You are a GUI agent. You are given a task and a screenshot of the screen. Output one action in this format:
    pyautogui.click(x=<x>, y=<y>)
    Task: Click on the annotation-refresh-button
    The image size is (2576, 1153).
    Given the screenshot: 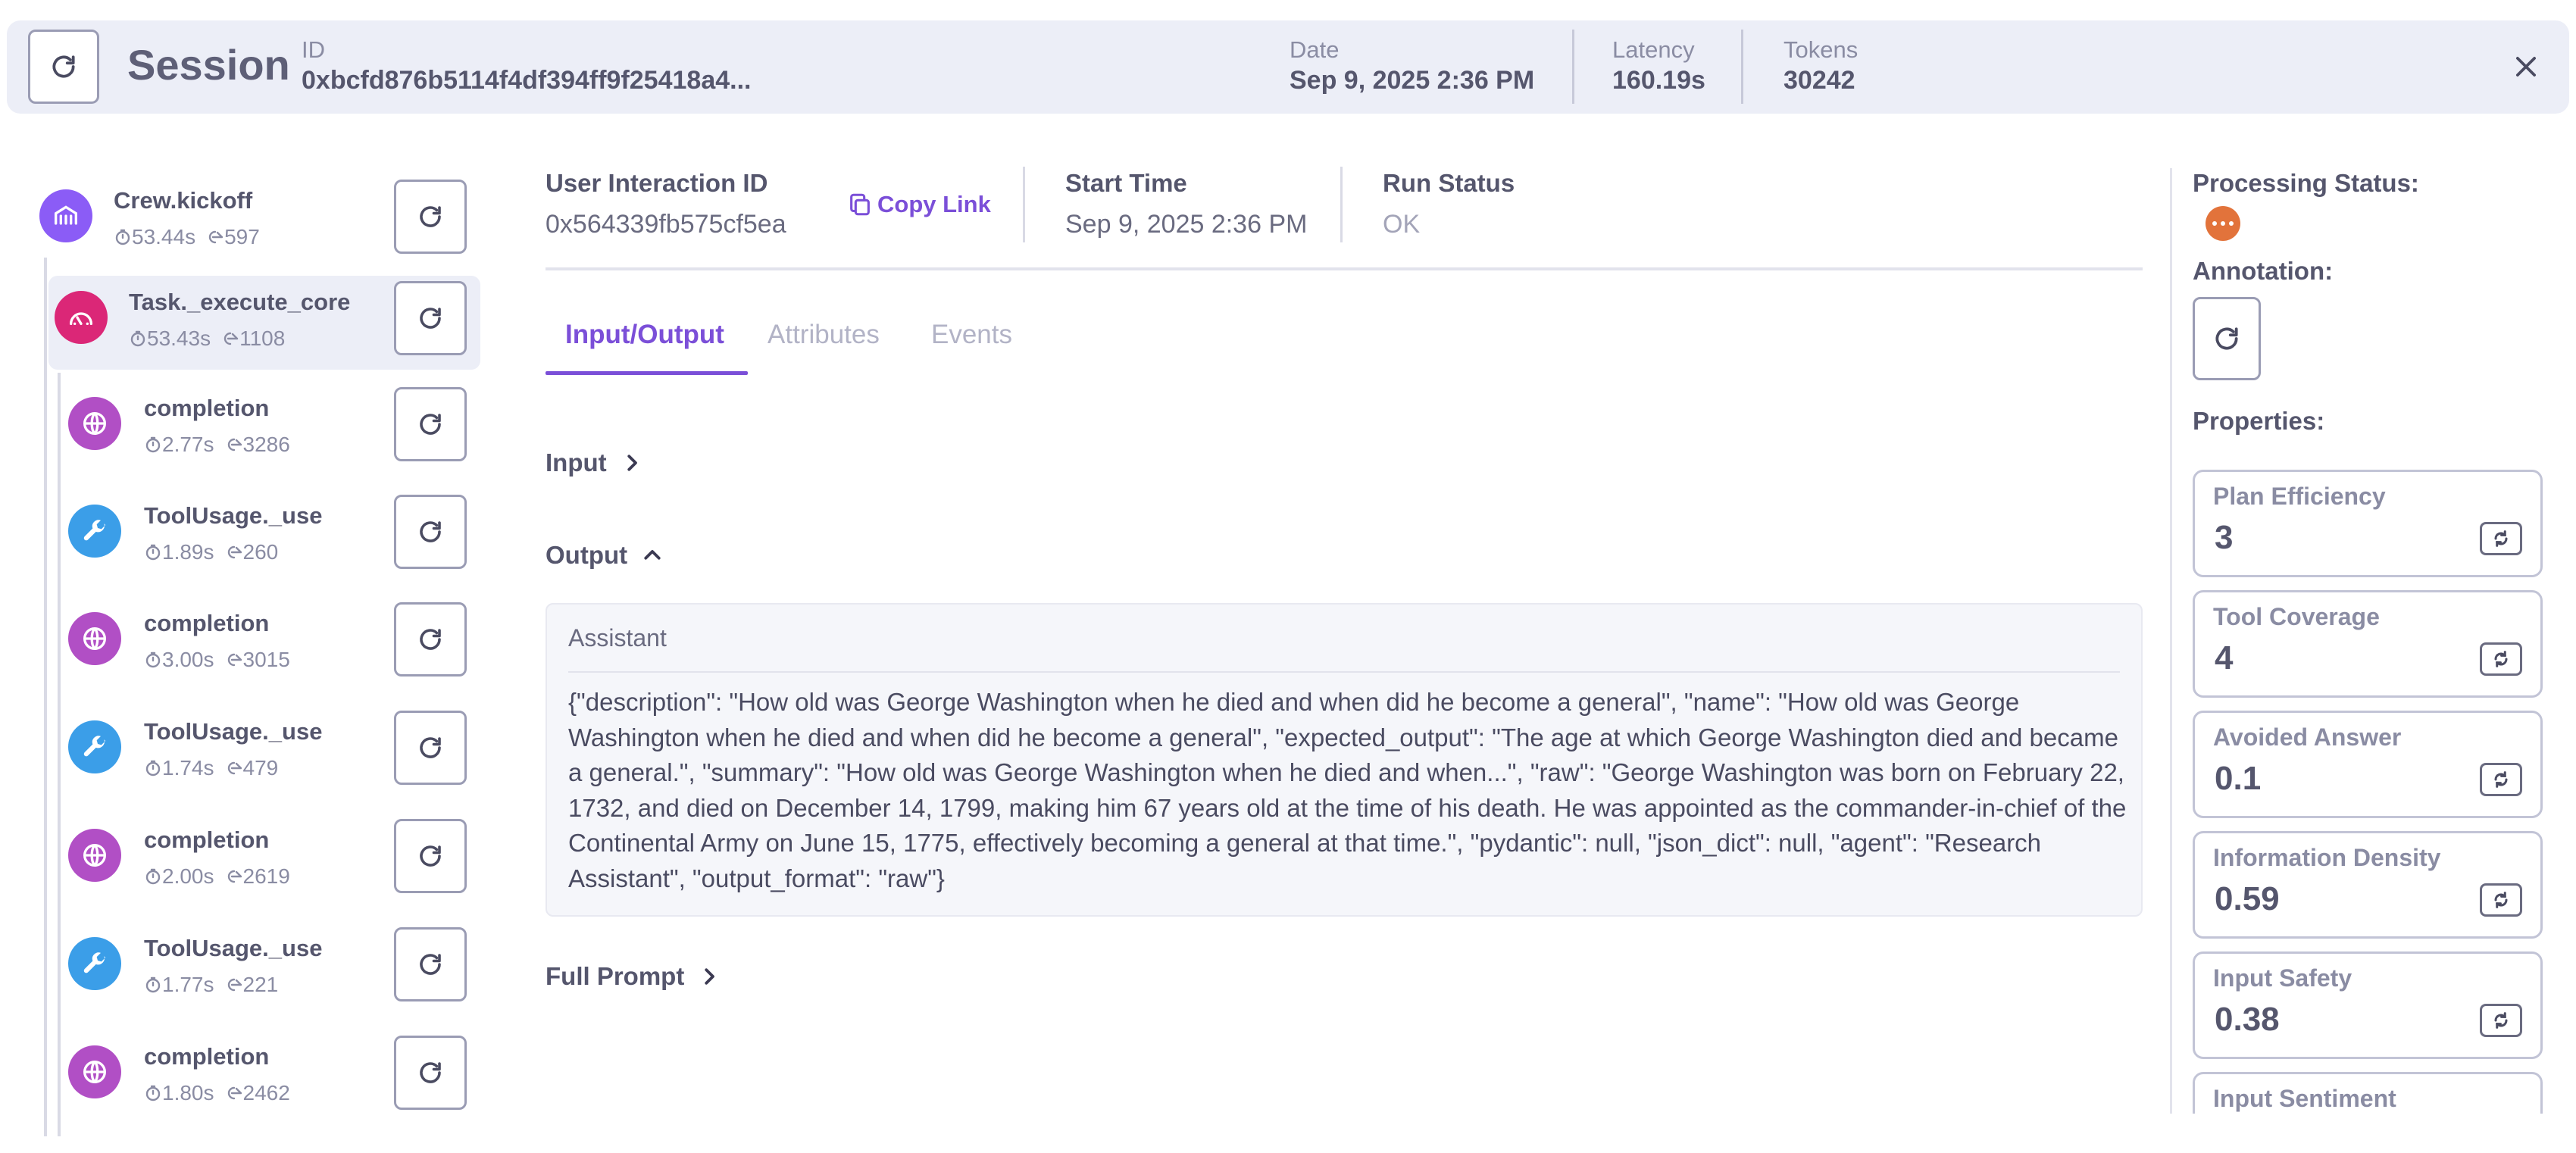 What is the action you would take?
    pyautogui.click(x=2227, y=338)
    